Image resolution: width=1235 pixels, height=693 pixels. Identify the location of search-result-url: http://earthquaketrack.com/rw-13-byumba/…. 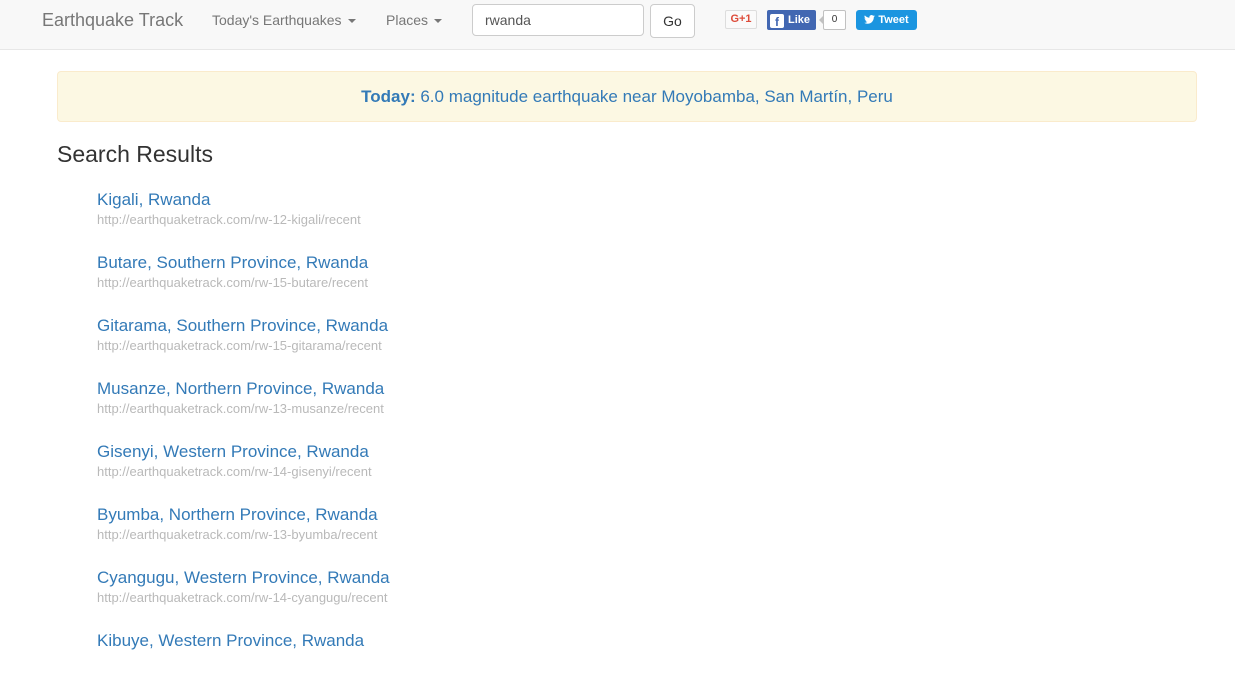
(237, 534).